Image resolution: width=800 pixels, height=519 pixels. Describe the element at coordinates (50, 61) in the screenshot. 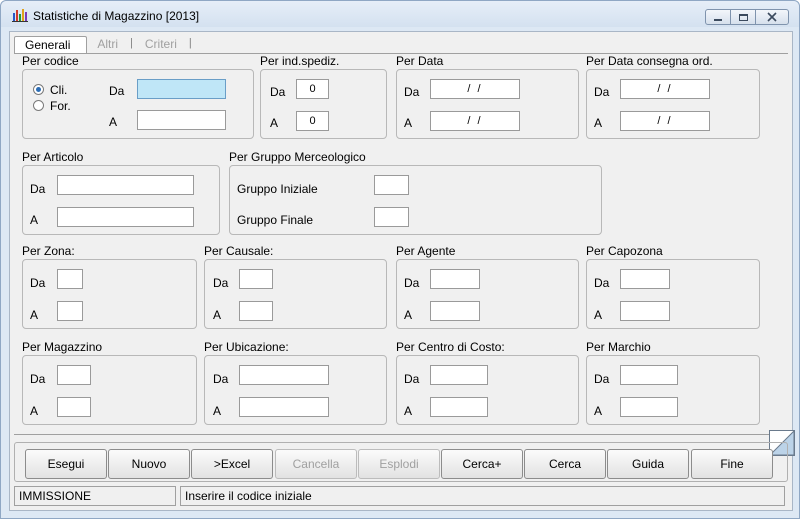

I see `per-codice-title: Per codice` at that location.